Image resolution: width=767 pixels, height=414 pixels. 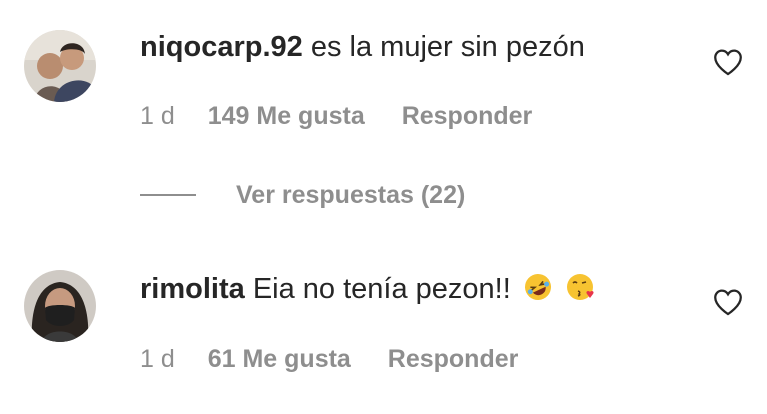 I want to click on comment-text: niqocarp.92 es la mujer sin pezón, so click(x=362, y=47).